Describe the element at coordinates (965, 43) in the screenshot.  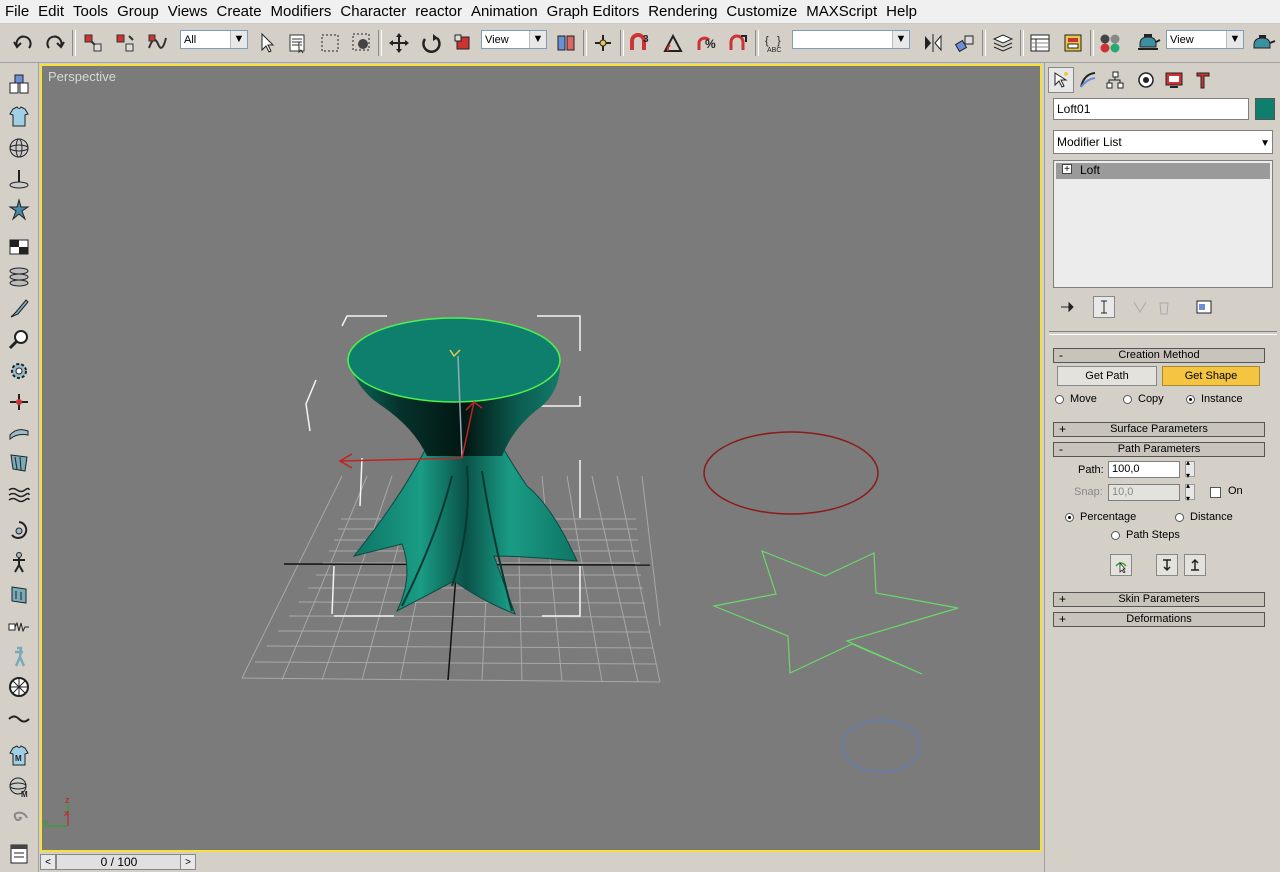
I see `align-icon` at that location.